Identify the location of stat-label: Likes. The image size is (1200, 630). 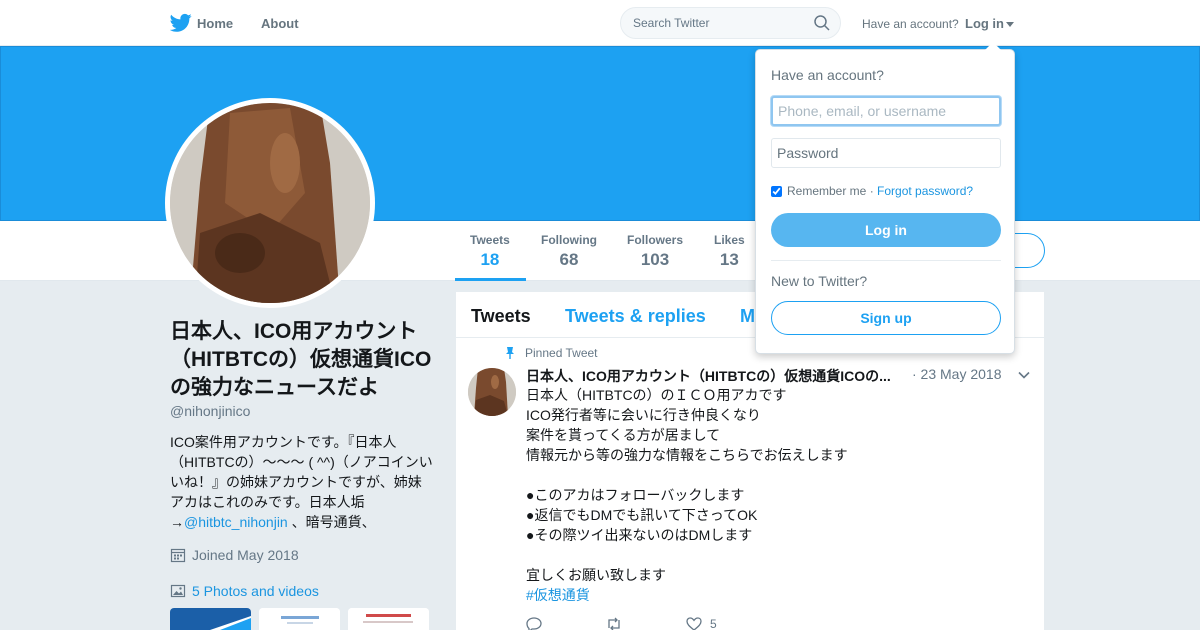
(729, 240).